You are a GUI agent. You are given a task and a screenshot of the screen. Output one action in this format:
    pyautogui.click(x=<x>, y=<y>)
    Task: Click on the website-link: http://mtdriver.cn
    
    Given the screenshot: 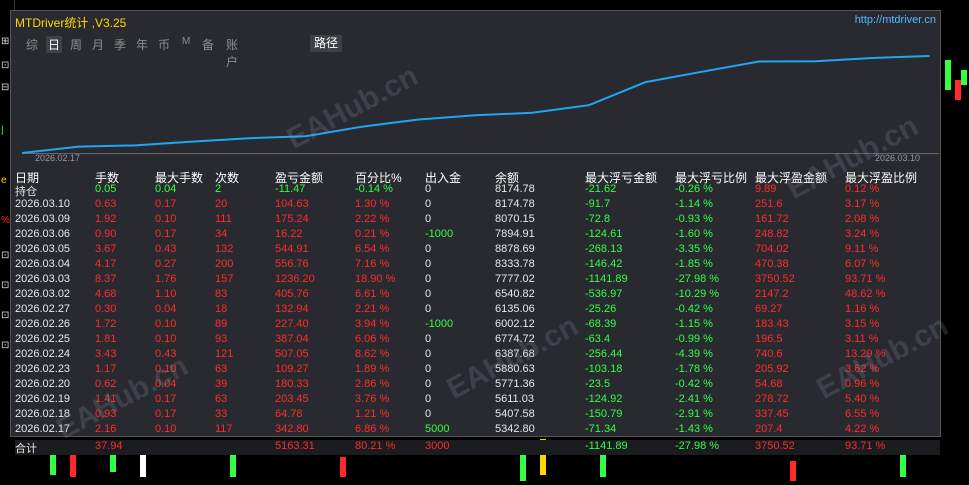 What is the action you would take?
    pyautogui.click(x=895, y=20)
    